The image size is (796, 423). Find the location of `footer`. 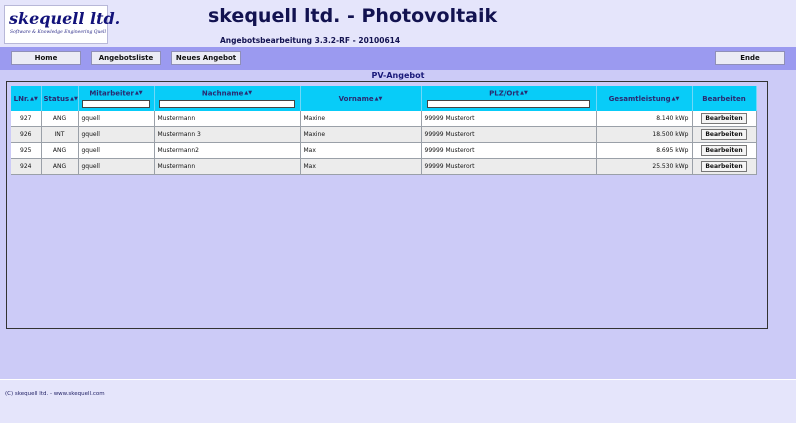

footer is located at coordinates (398, 401).